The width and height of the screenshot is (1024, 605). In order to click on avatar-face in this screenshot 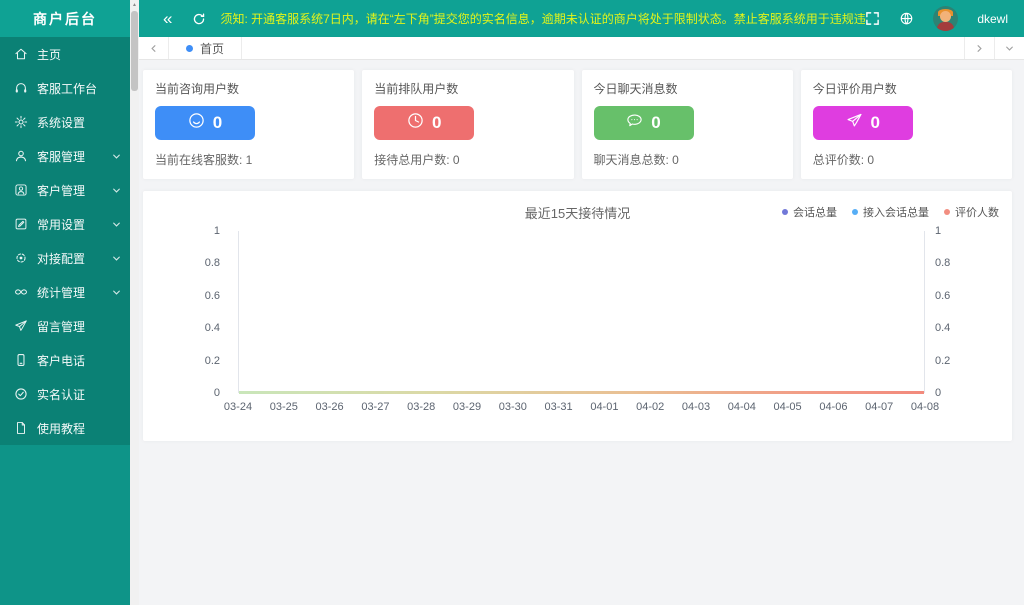, I will do `click(946, 16)`.